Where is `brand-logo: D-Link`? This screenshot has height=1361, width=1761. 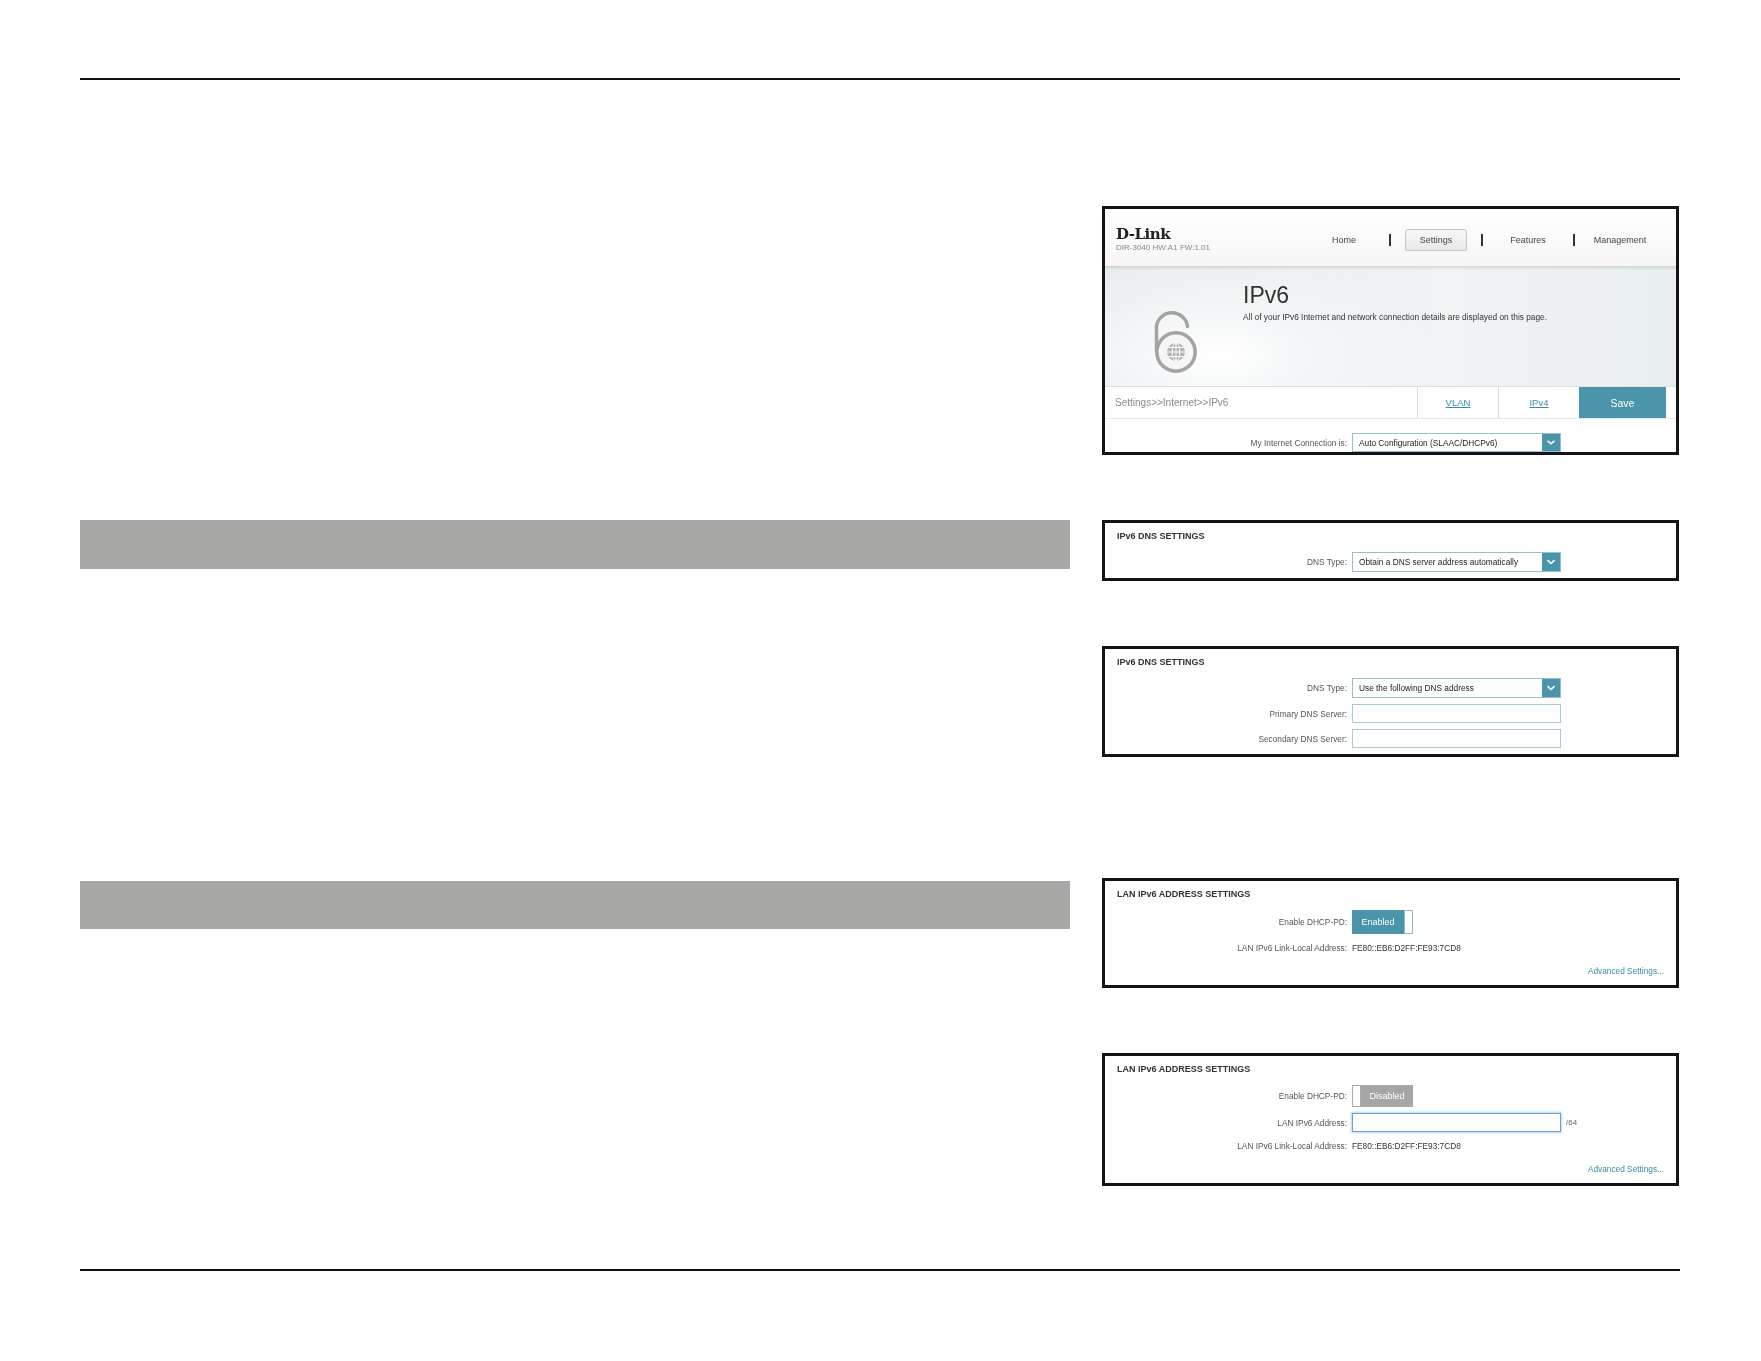
brand-logo: D-Link is located at coordinates (1144, 234).